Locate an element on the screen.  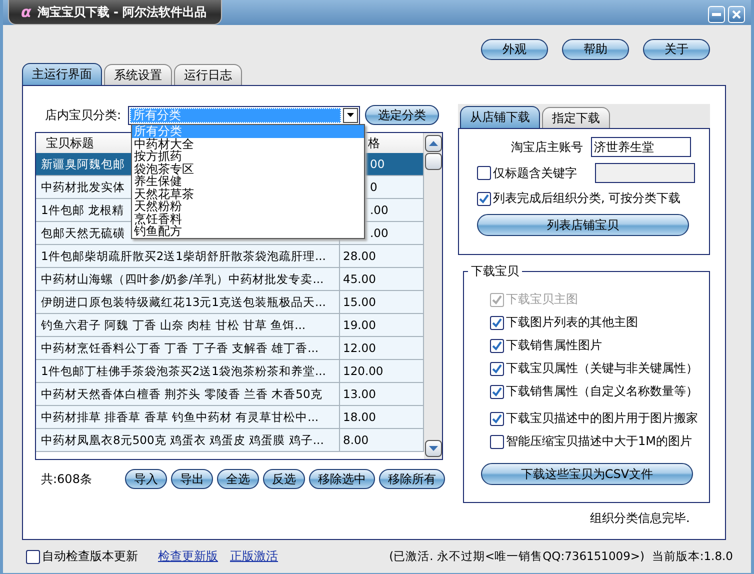
list-action-button: 移除选中 is located at coordinates (342, 479).